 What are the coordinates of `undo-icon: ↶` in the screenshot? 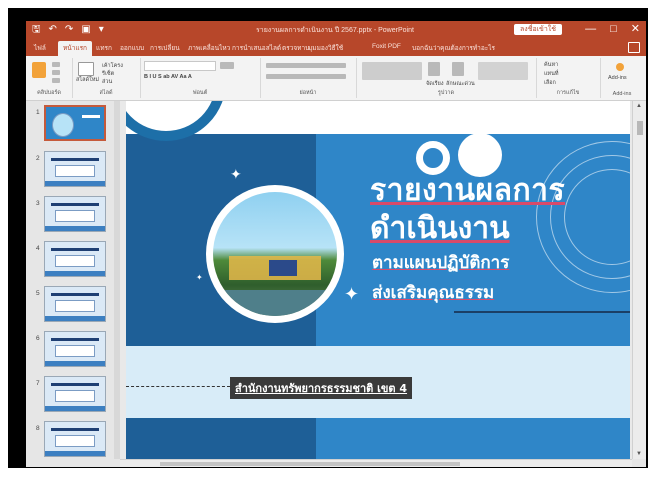 It's located at (53, 30).